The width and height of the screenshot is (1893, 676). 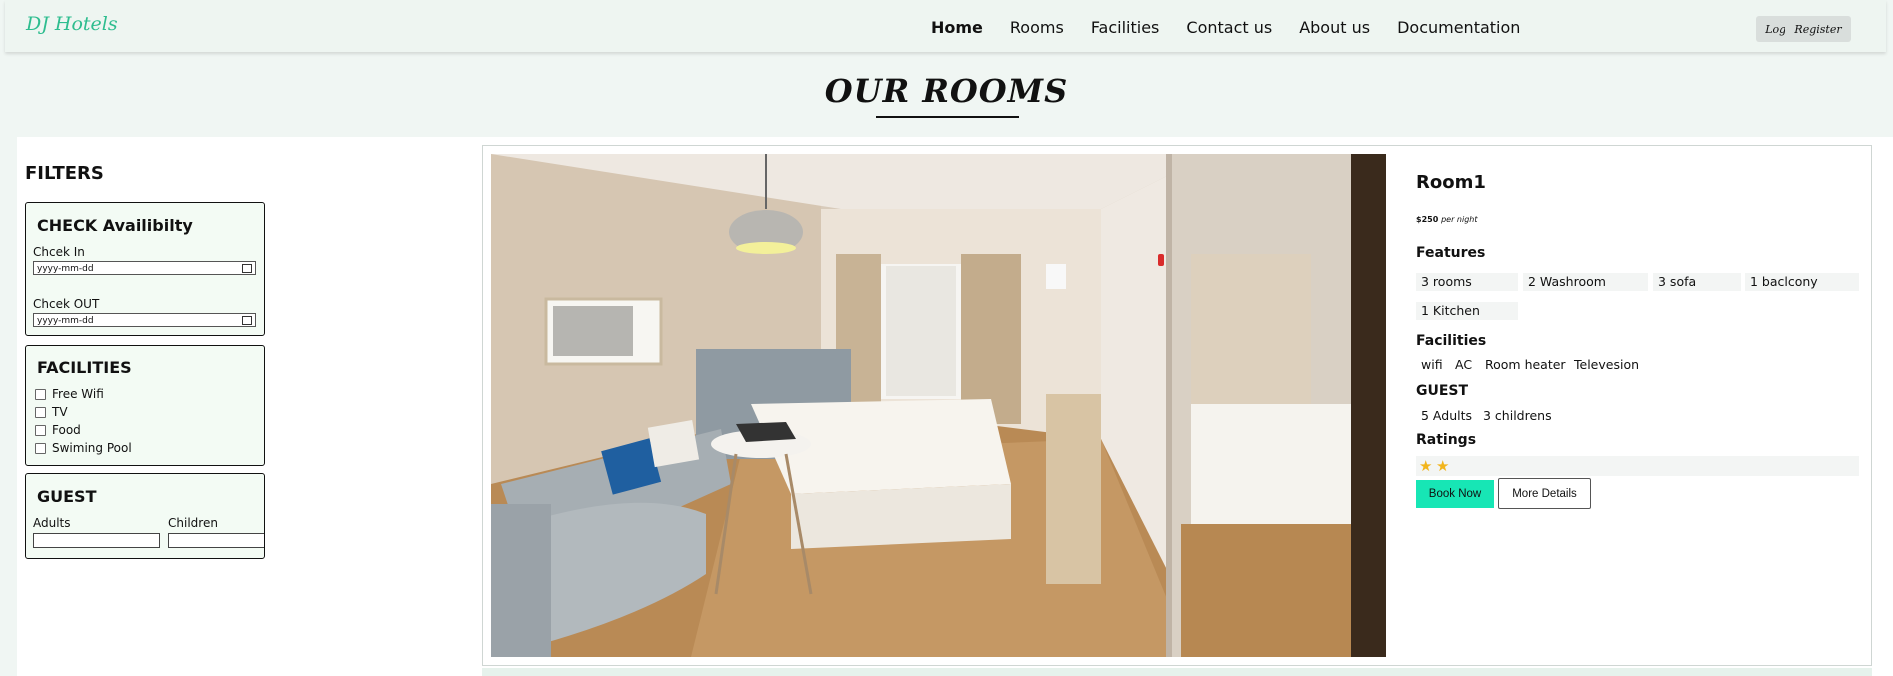 I want to click on checkin-date-placeholder: yyyy-mm-dd, so click(x=65, y=269).